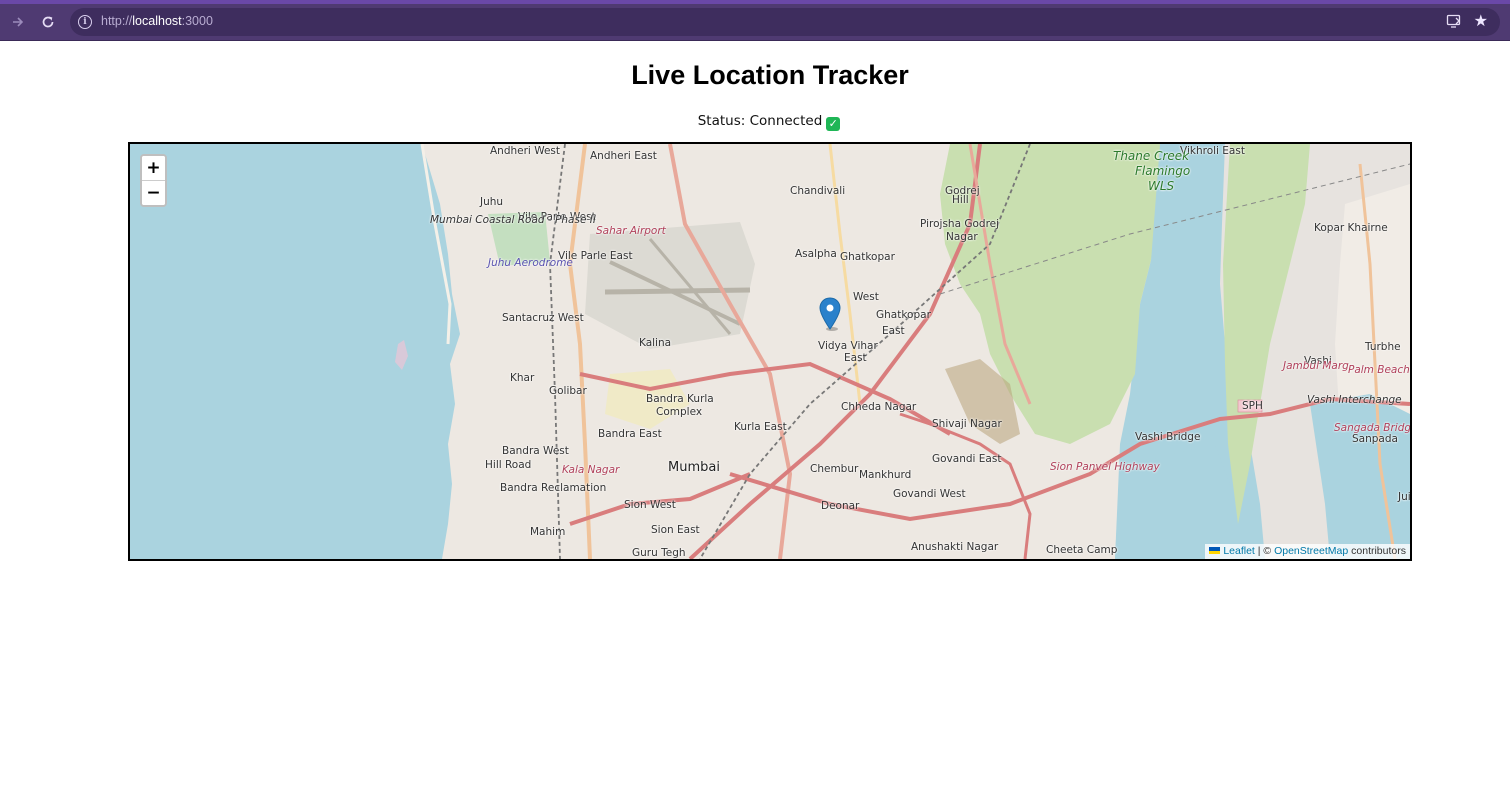 This screenshot has width=1510, height=790. What do you see at coordinates (755, 40) in the screenshot?
I see `toolbar-divider` at bounding box center [755, 40].